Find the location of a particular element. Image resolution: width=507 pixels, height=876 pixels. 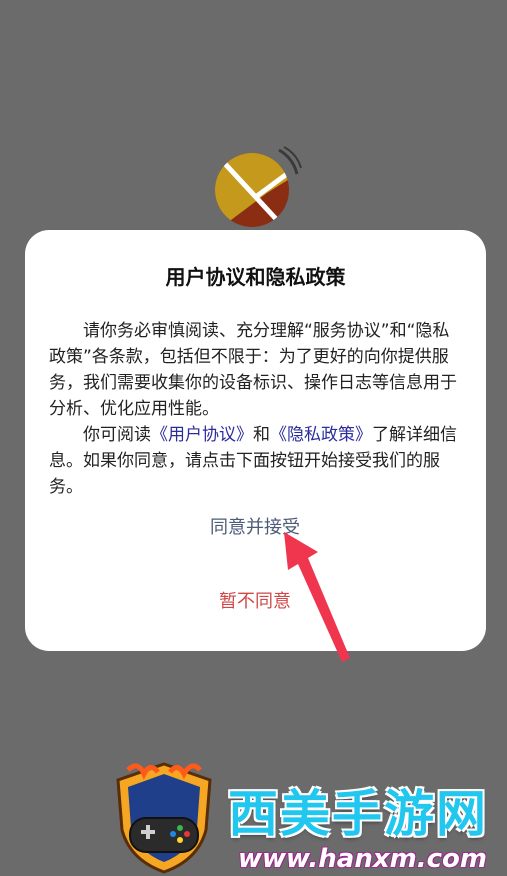

dialog-title: 用户协议和隐私政策 is located at coordinates (255, 277).